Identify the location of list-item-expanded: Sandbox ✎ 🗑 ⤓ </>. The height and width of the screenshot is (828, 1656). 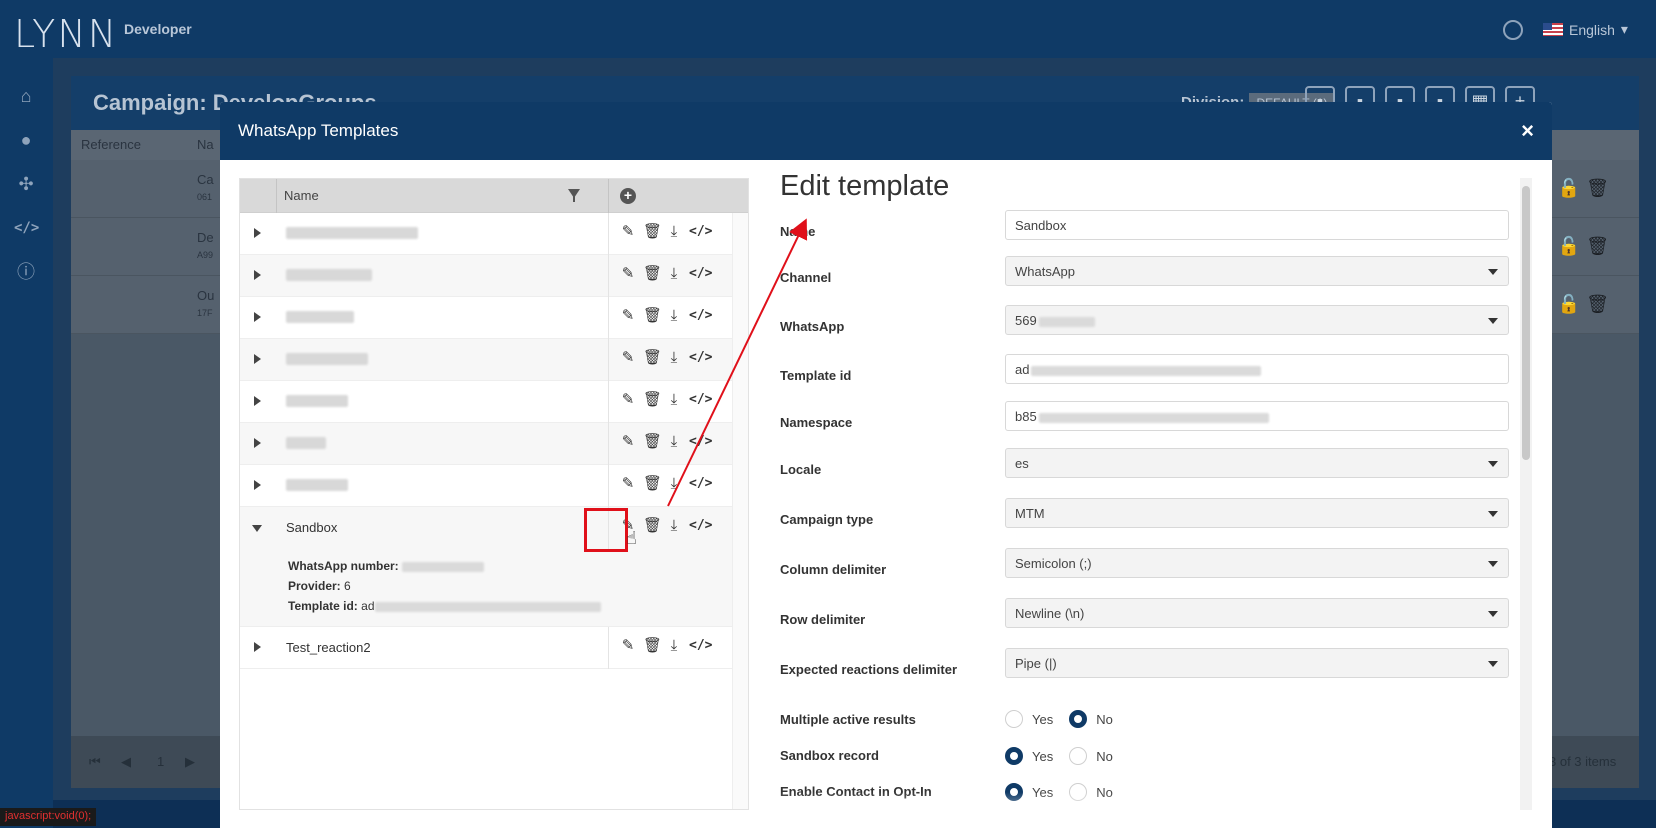
(486, 528).